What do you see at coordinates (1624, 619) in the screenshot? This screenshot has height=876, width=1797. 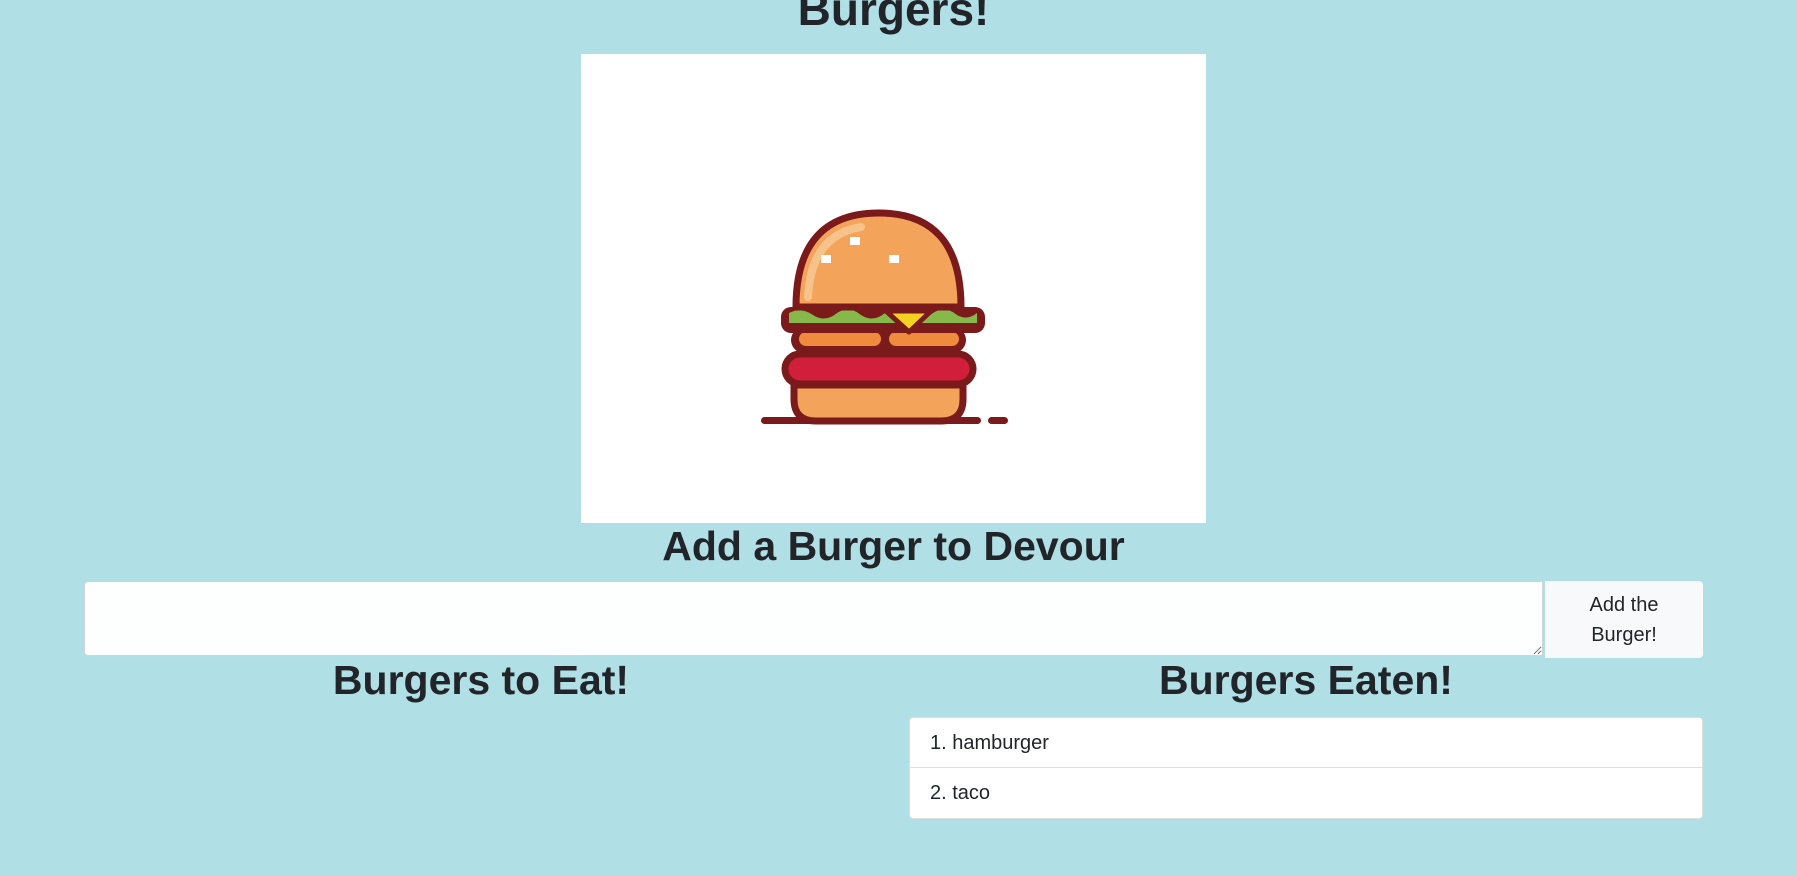 I see `add-burger-button: Add the Burger!` at bounding box center [1624, 619].